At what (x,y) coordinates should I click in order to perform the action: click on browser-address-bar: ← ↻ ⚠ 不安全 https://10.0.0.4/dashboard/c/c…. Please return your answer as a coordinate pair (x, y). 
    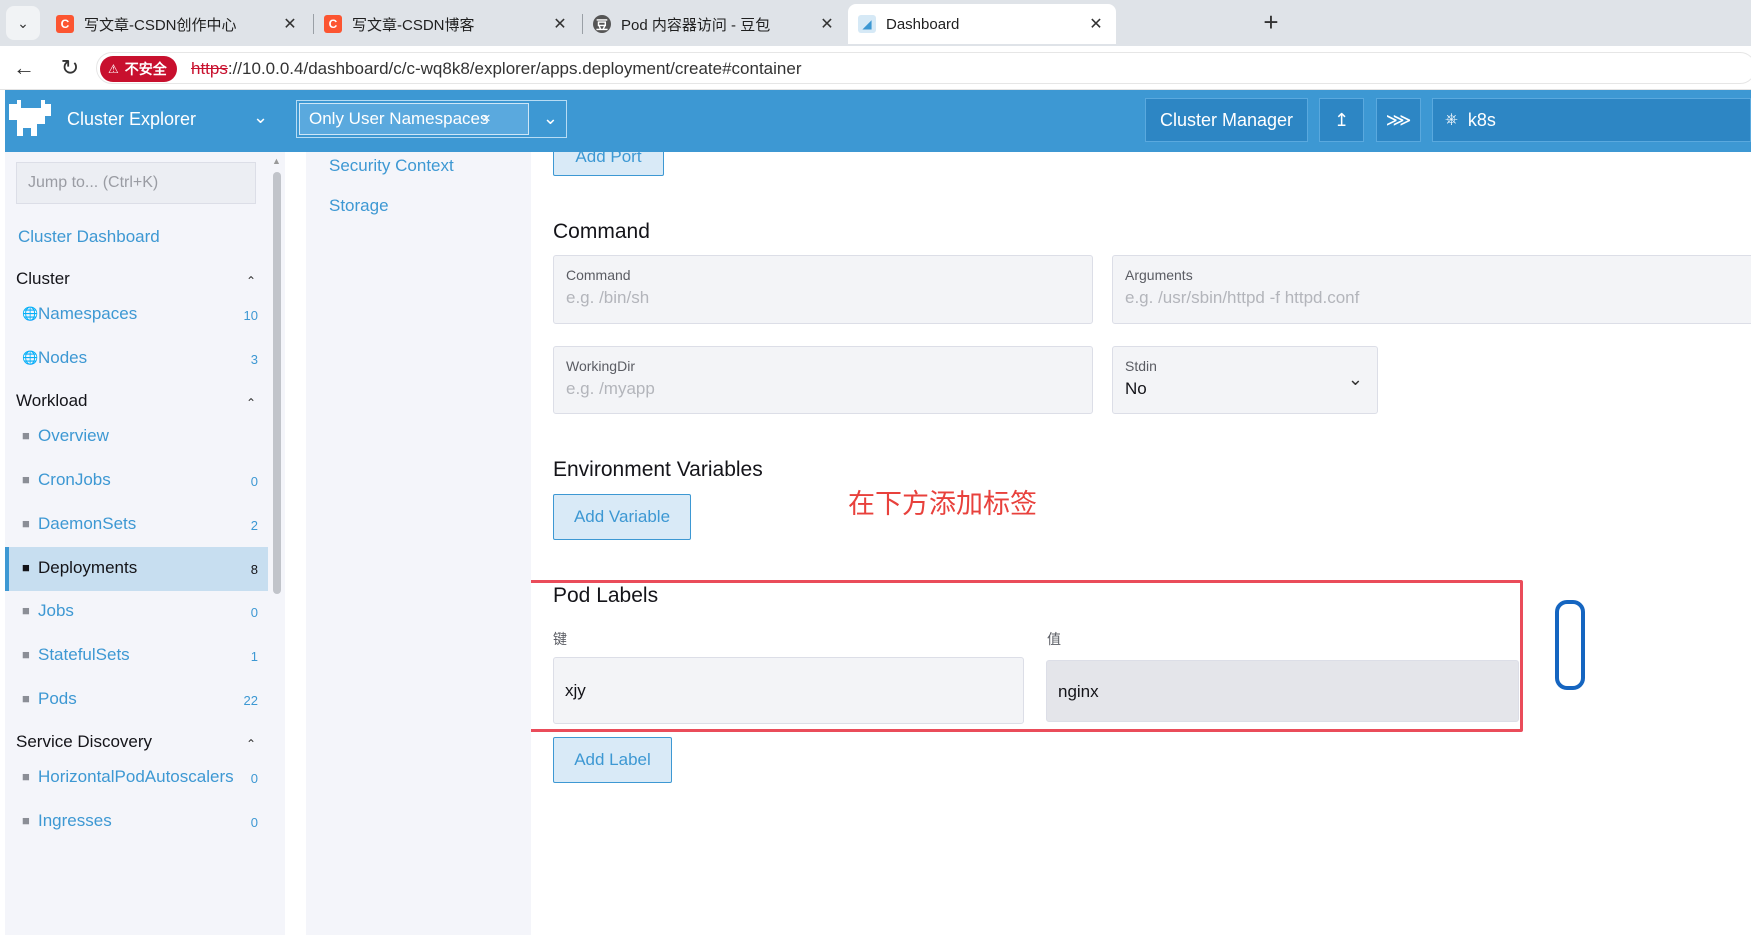
    Looking at the image, I should click on (875, 68).